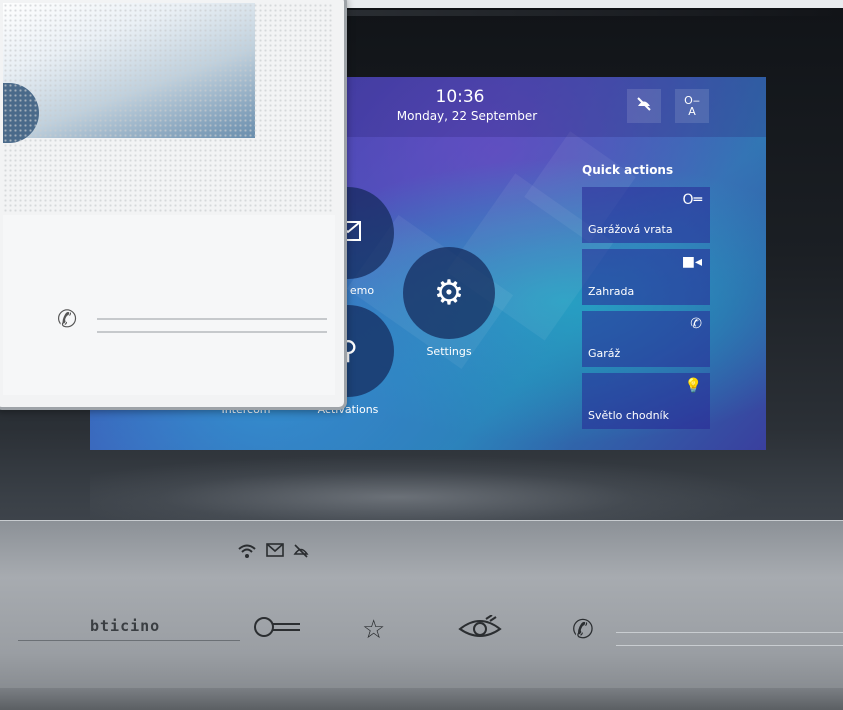 The height and width of the screenshot is (710, 843). Describe the element at coordinates (125, 626) in the screenshot. I see `brand-logo: bticino` at that location.